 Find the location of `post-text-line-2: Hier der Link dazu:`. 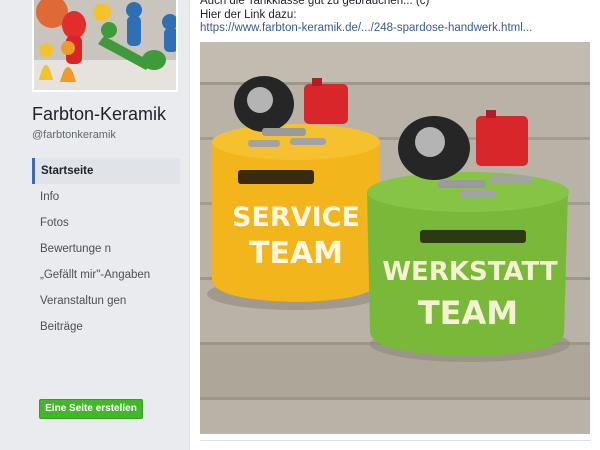

post-text-line-2: Hier der Link dazu: is located at coordinates (248, 15).